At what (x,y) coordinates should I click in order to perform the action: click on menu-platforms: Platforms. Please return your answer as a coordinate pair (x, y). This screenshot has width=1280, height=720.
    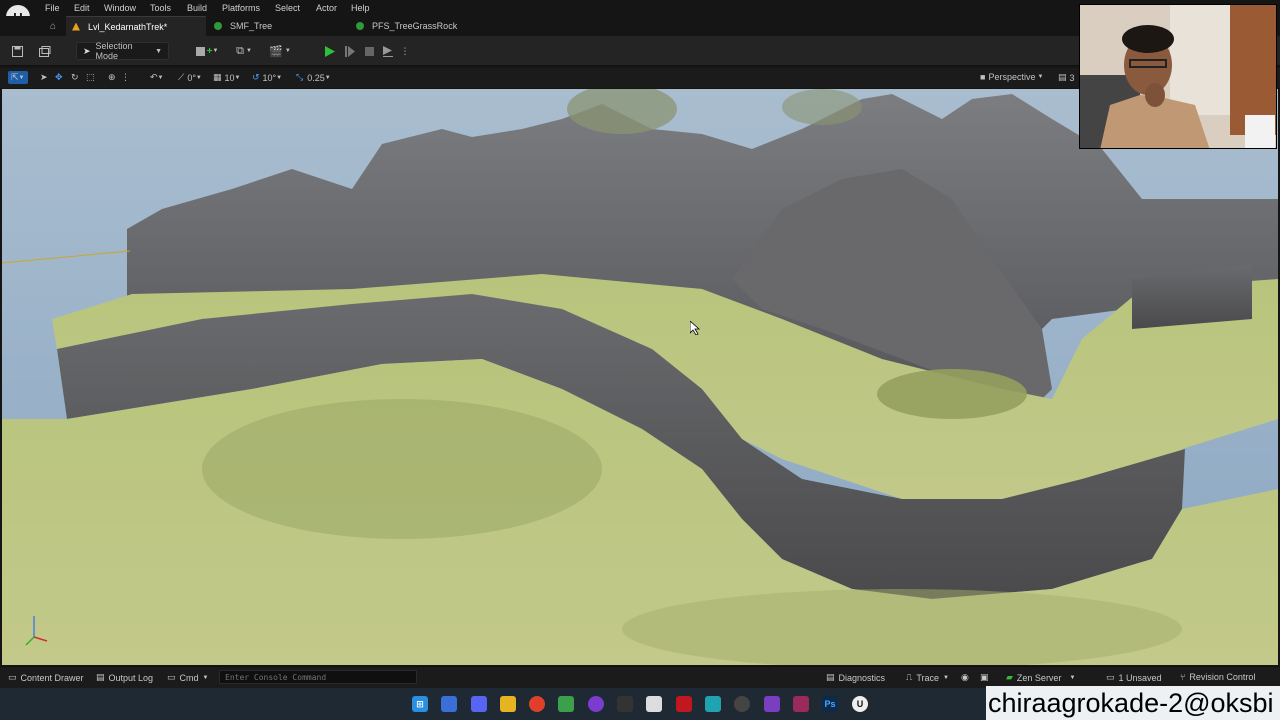
    Looking at the image, I should click on (241, 8).